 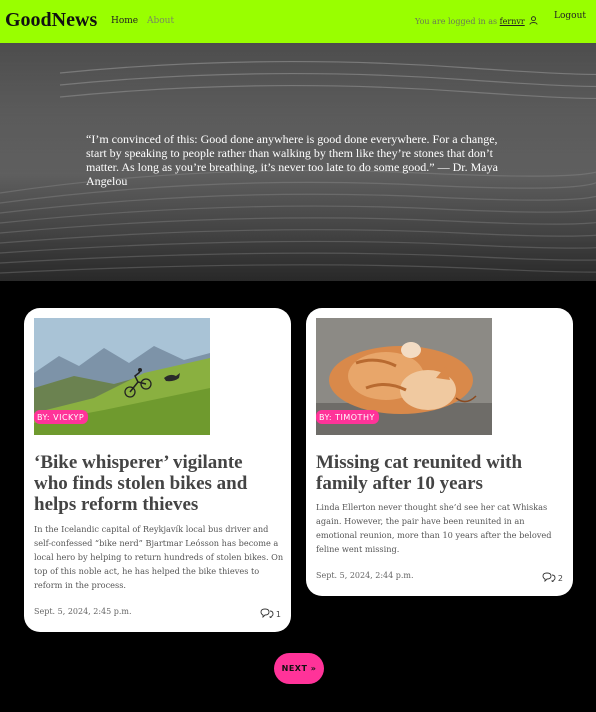 What do you see at coordinates (124, 21) in the screenshot?
I see `nav-home-link: Home` at bounding box center [124, 21].